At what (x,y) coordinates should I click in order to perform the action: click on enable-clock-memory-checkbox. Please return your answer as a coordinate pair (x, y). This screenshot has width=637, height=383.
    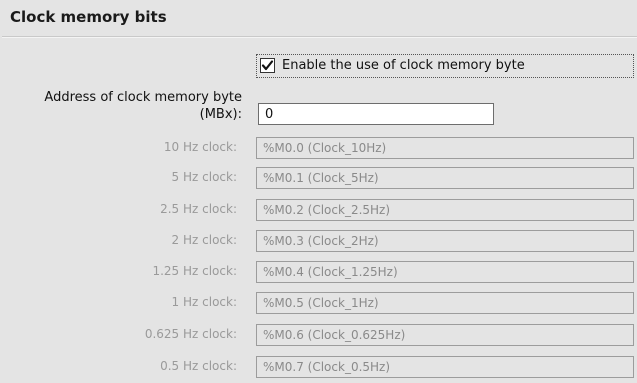
    Looking at the image, I should click on (267, 65).